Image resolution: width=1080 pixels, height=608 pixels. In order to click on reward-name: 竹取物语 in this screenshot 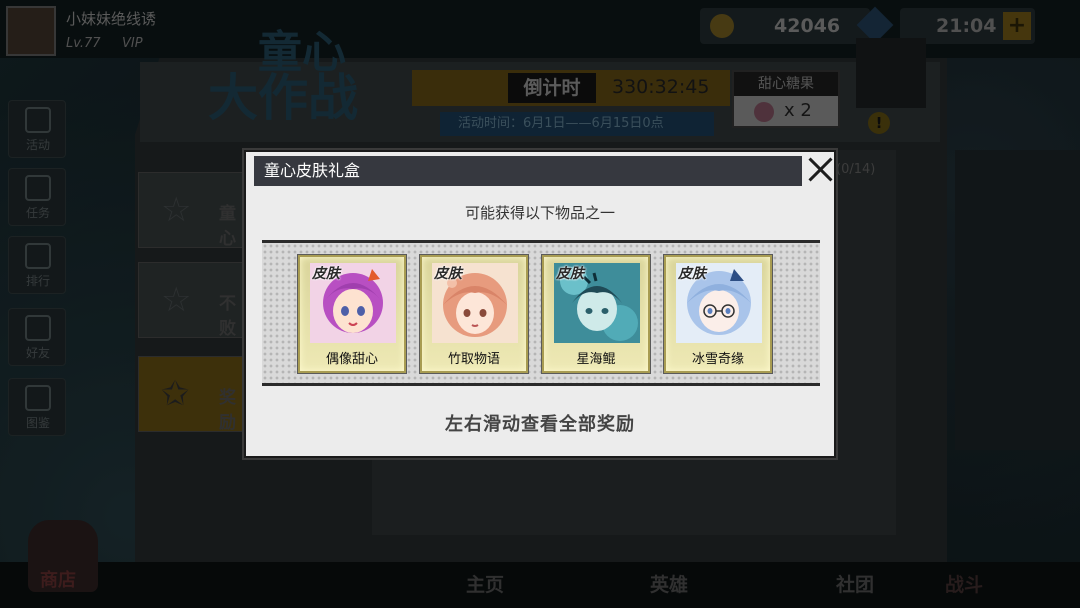, I will do `click(473, 359)`.